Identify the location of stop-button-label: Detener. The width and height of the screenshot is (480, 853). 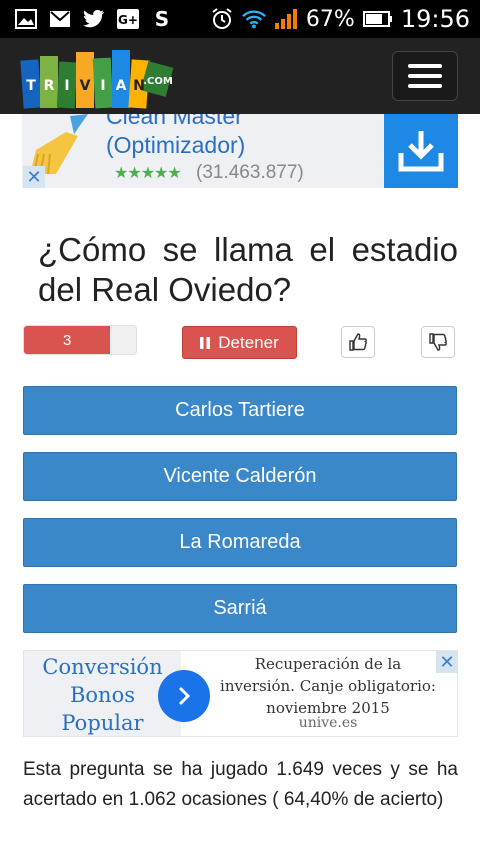
(248, 342).